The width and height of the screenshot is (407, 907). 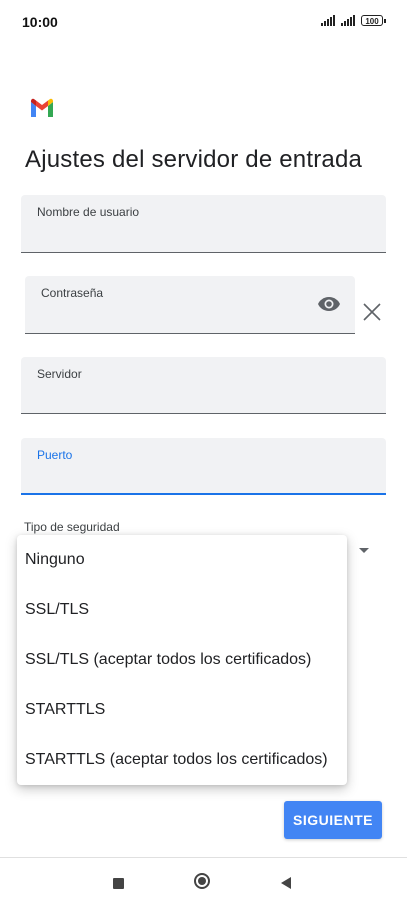 I want to click on status-time: 10:00, so click(x=40, y=22).